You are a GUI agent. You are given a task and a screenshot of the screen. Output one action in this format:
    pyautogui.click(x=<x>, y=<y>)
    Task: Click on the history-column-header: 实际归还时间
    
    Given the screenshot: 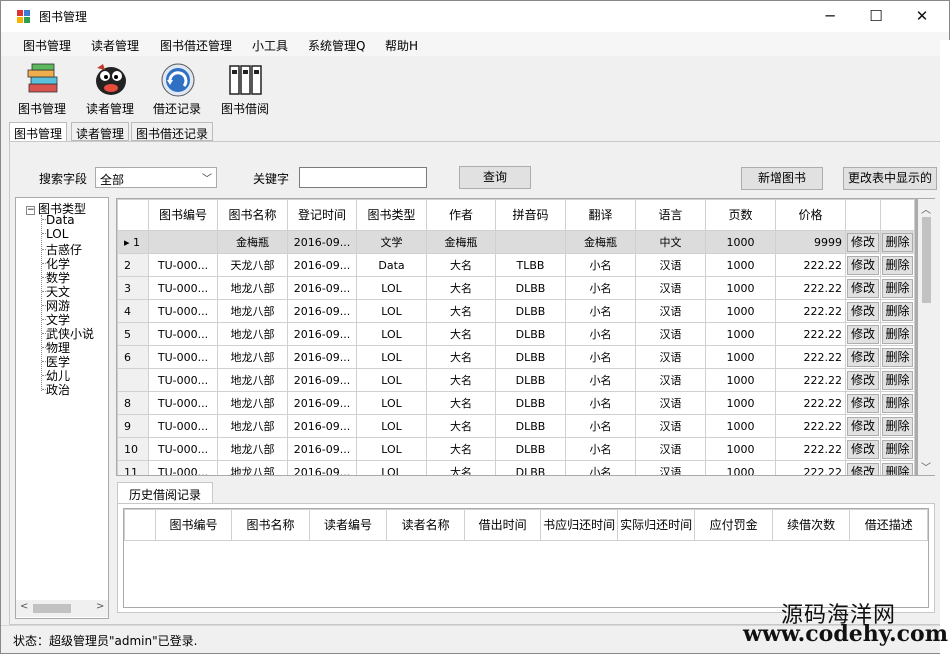 What is the action you would take?
    pyautogui.click(x=656, y=525)
    